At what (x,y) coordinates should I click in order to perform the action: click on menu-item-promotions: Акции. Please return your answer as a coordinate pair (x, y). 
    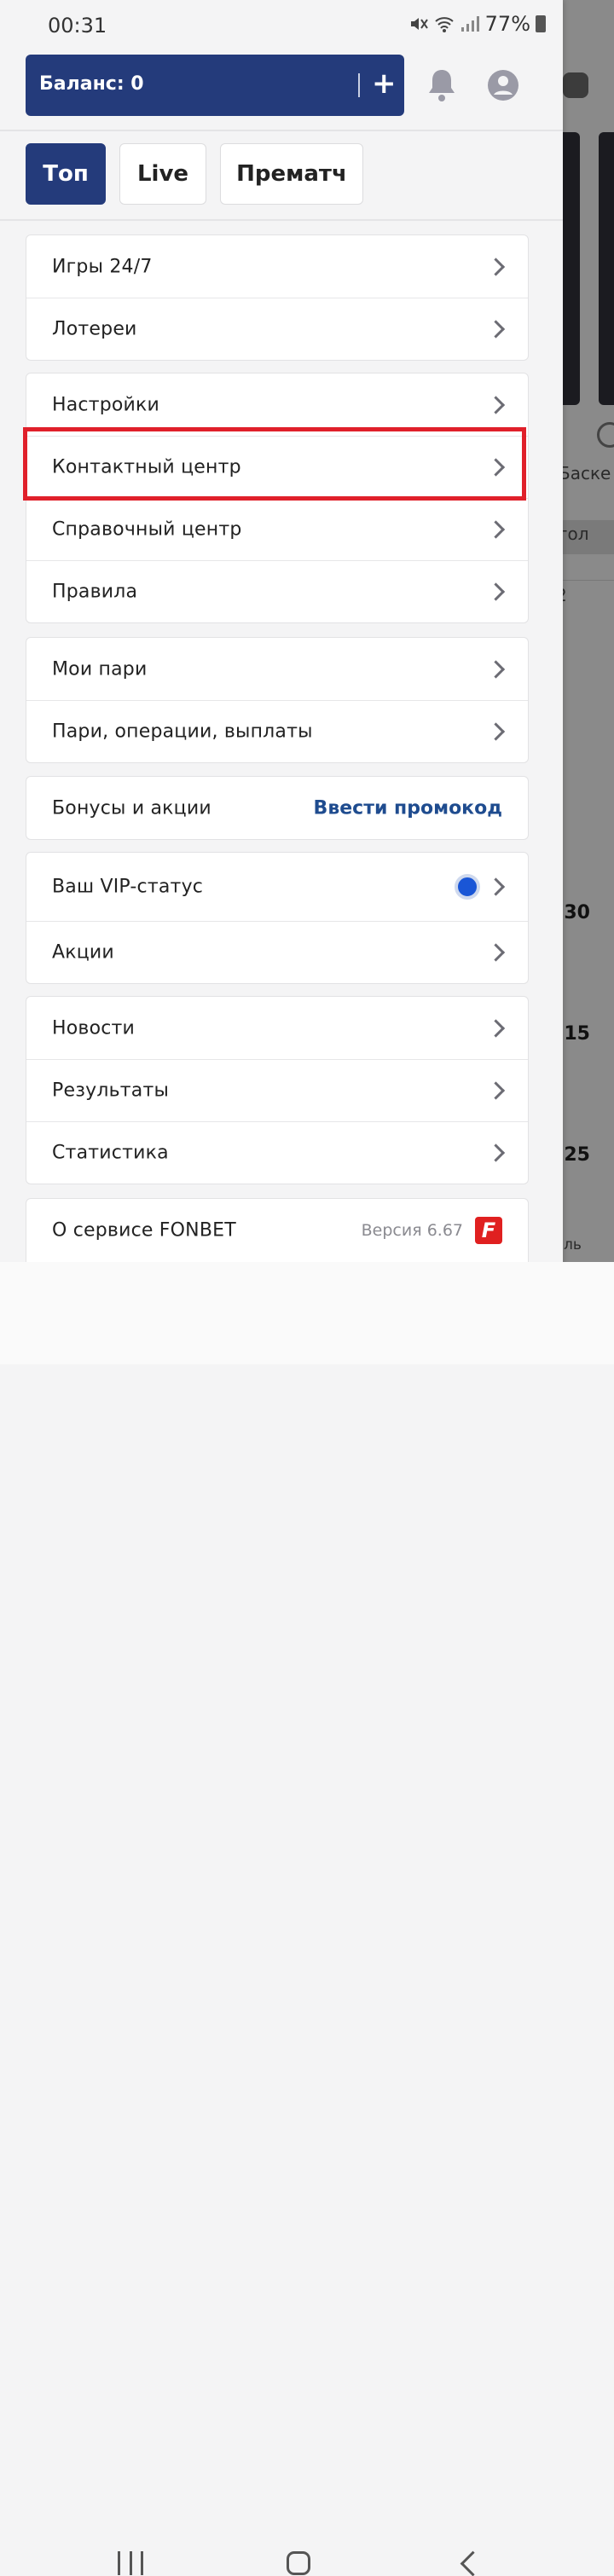
    Looking at the image, I should click on (277, 952).